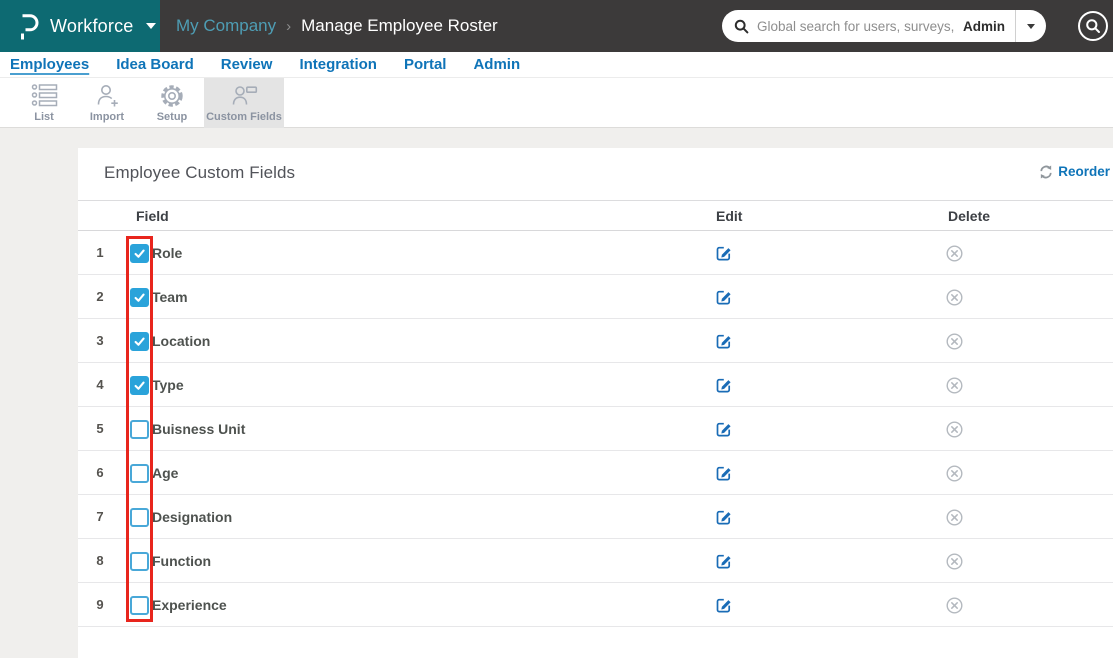 The image size is (1113, 658). Describe the element at coordinates (857, 26) in the screenshot. I see `global-search-input` at that location.